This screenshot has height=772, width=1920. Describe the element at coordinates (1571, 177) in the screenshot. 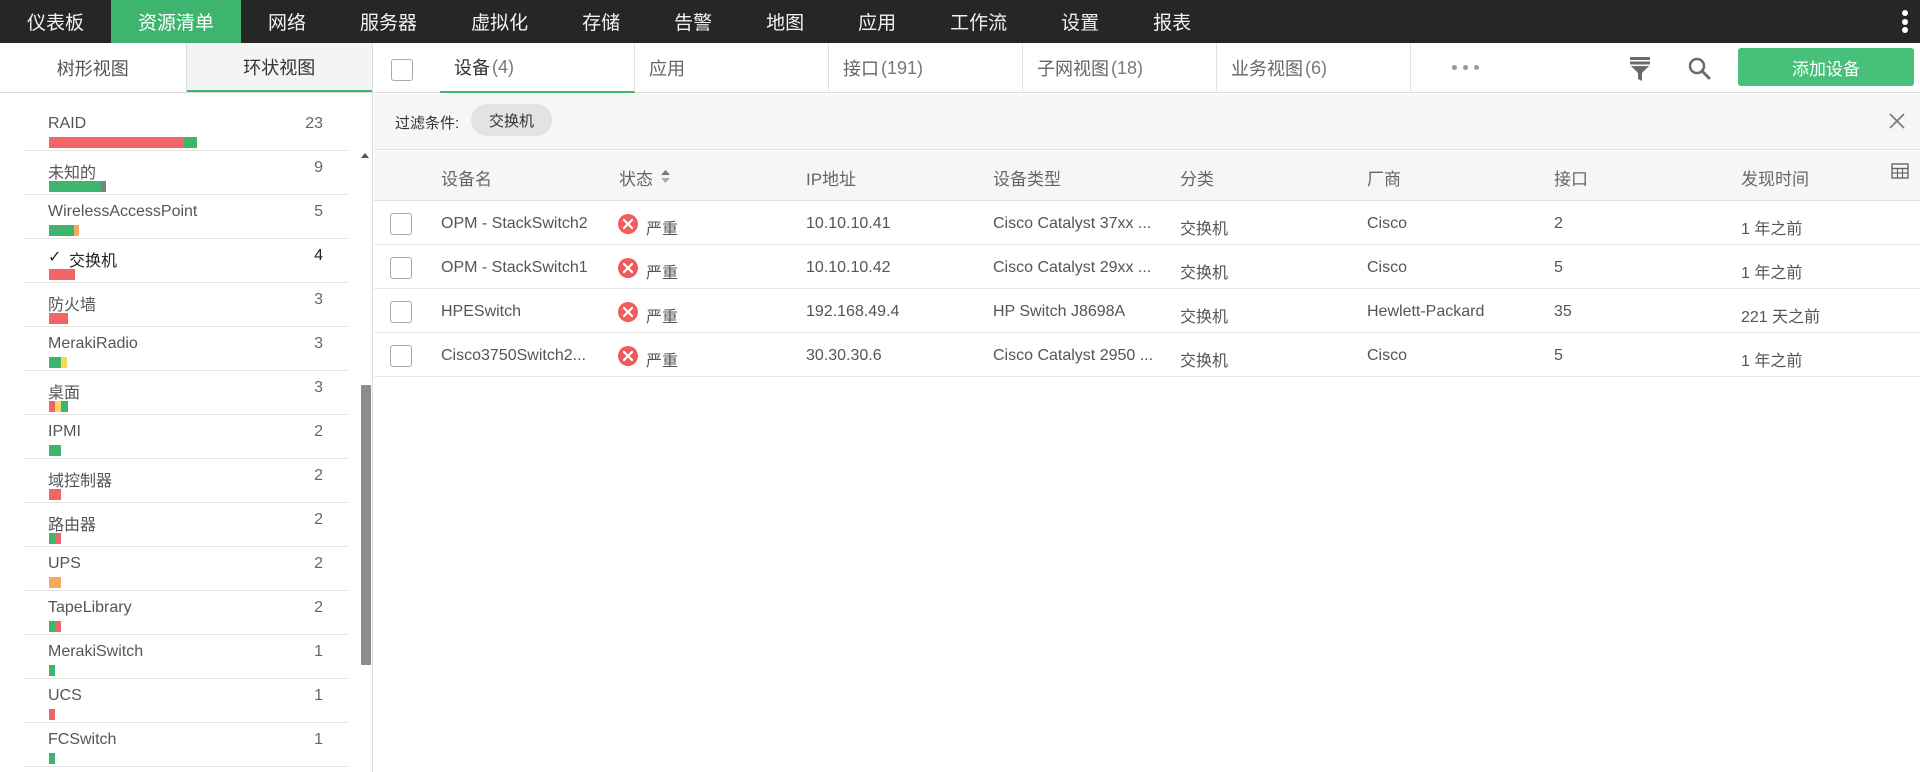

I see `column-header-interfaces: 接口` at that location.